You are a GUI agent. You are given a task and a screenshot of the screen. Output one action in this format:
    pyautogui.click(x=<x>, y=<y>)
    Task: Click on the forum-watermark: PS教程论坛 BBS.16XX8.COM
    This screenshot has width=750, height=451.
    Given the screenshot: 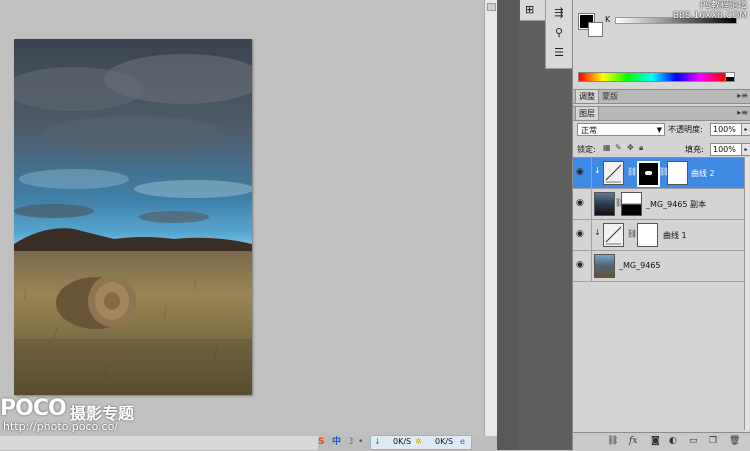 What is the action you would take?
    pyautogui.click(x=710, y=11)
    